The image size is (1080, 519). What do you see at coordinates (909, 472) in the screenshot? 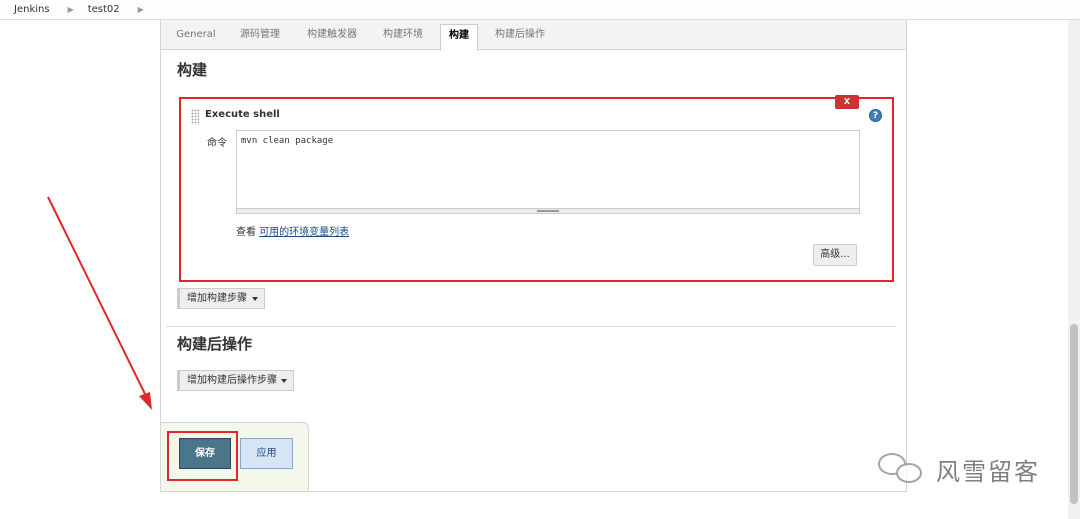
I see `wechat-bubble-right` at bounding box center [909, 472].